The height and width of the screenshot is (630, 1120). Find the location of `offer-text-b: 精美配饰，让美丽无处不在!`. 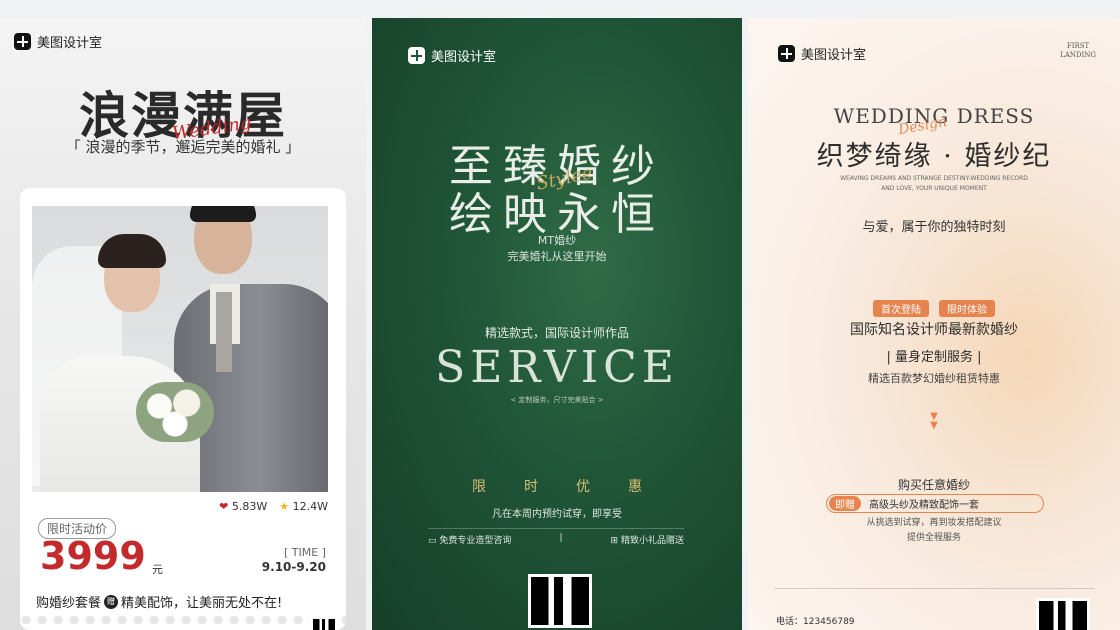

offer-text-b: 精美配饰，让美丽无处不在! is located at coordinates (202, 603).